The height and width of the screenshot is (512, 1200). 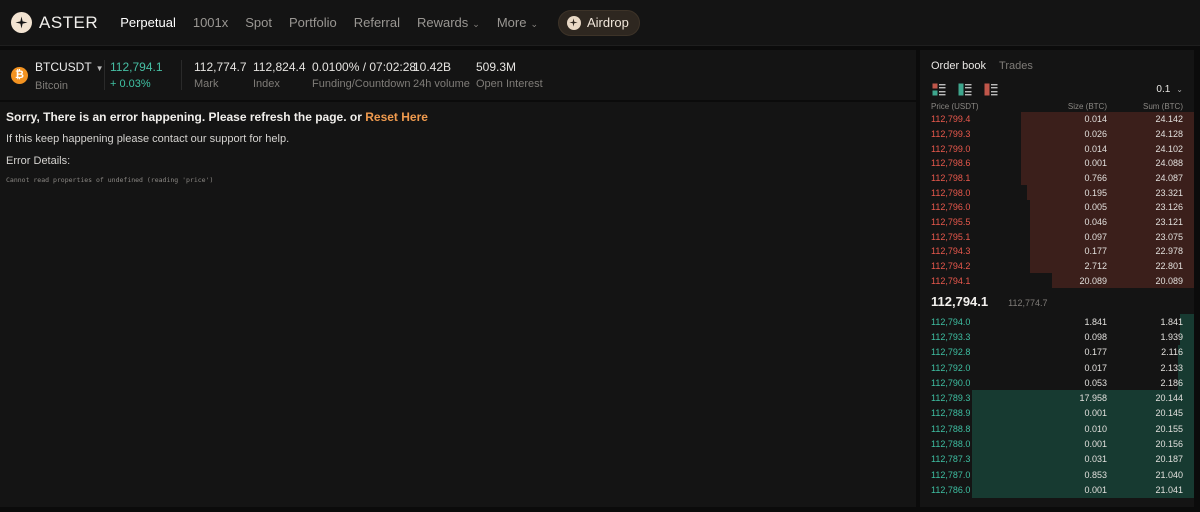 I want to click on open-interest-stat: 509.3M Open Interest, so click(x=509, y=75).